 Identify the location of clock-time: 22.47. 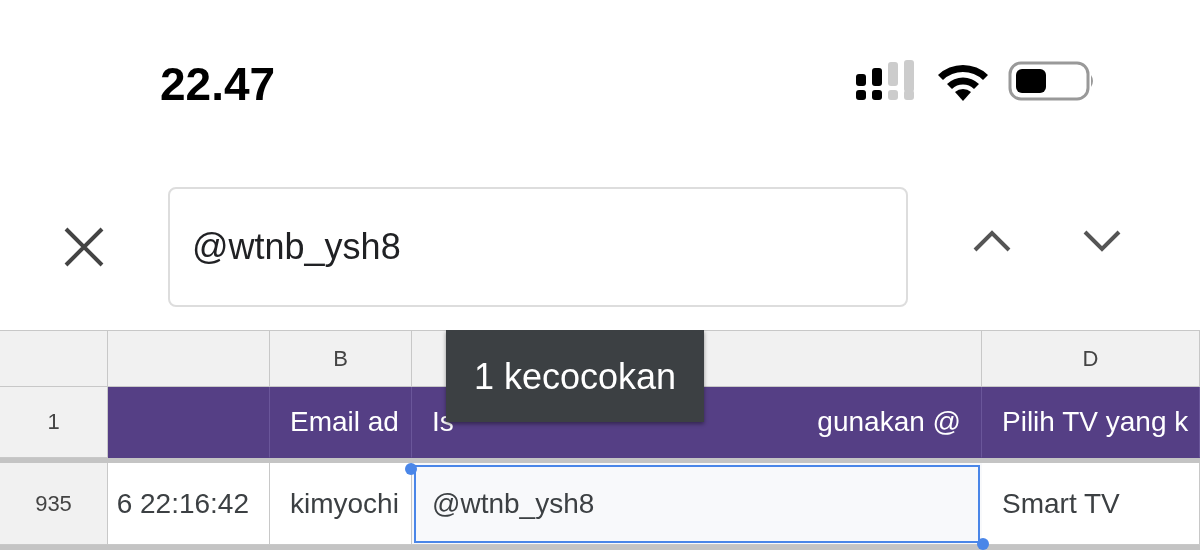
(218, 84).